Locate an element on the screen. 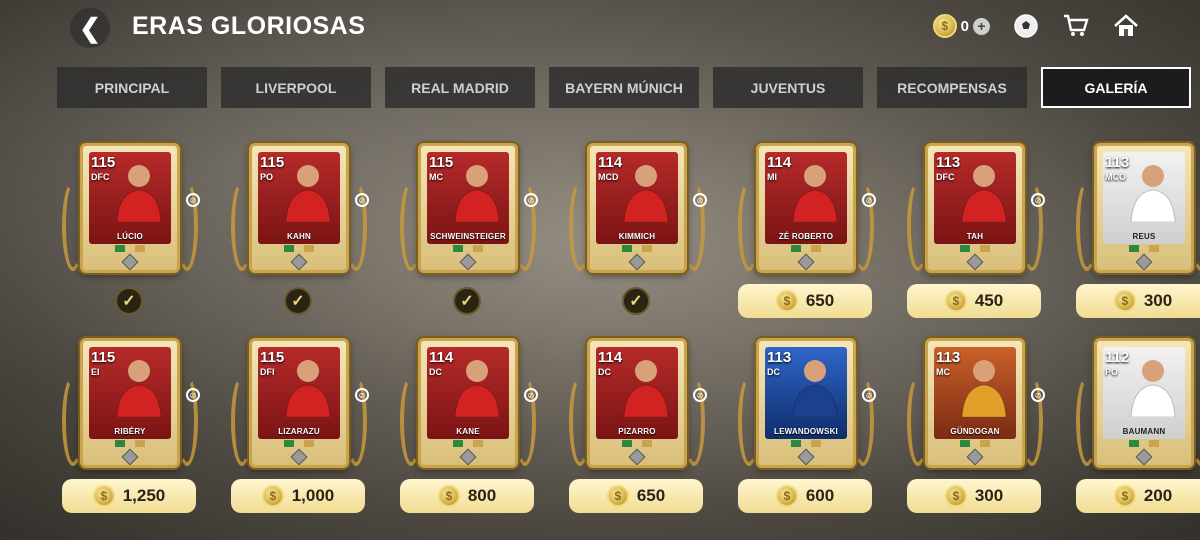  tab-principal: PRINCIPAL is located at coordinates (132, 87).